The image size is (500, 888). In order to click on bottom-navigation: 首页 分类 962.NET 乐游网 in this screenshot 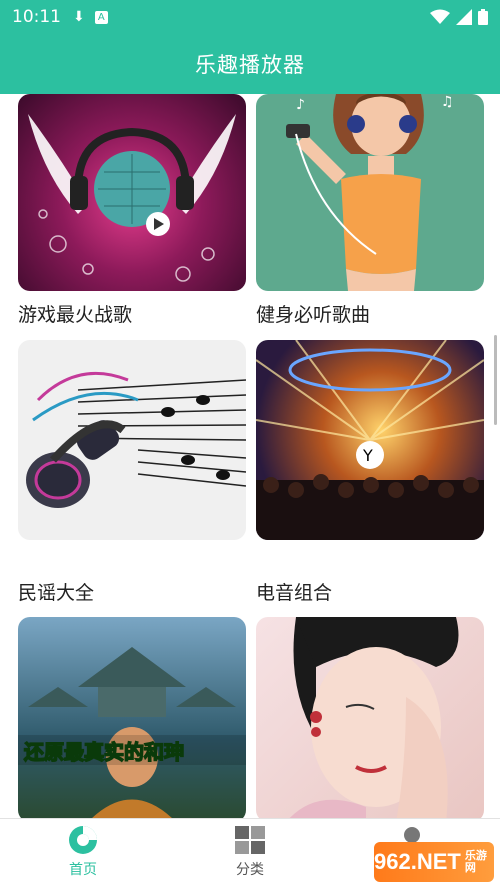, I will do `click(250, 853)`.